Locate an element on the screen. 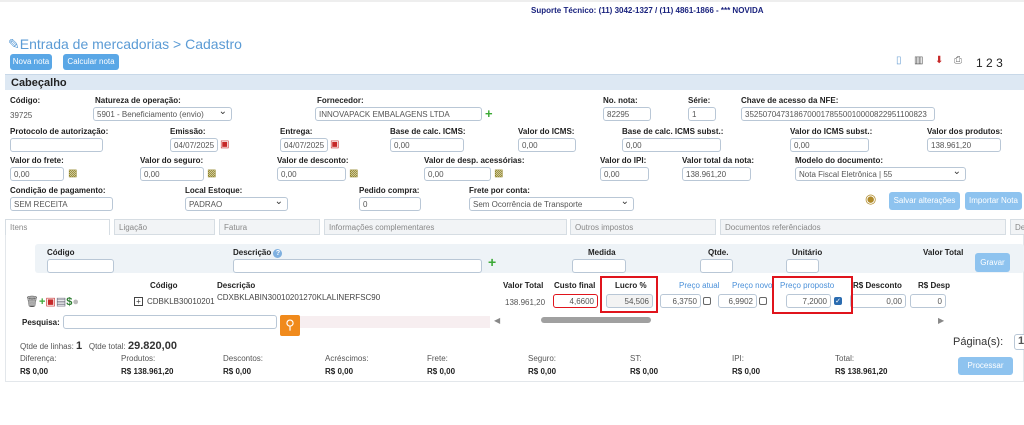  nota-input: 82295 is located at coordinates (627, 114).